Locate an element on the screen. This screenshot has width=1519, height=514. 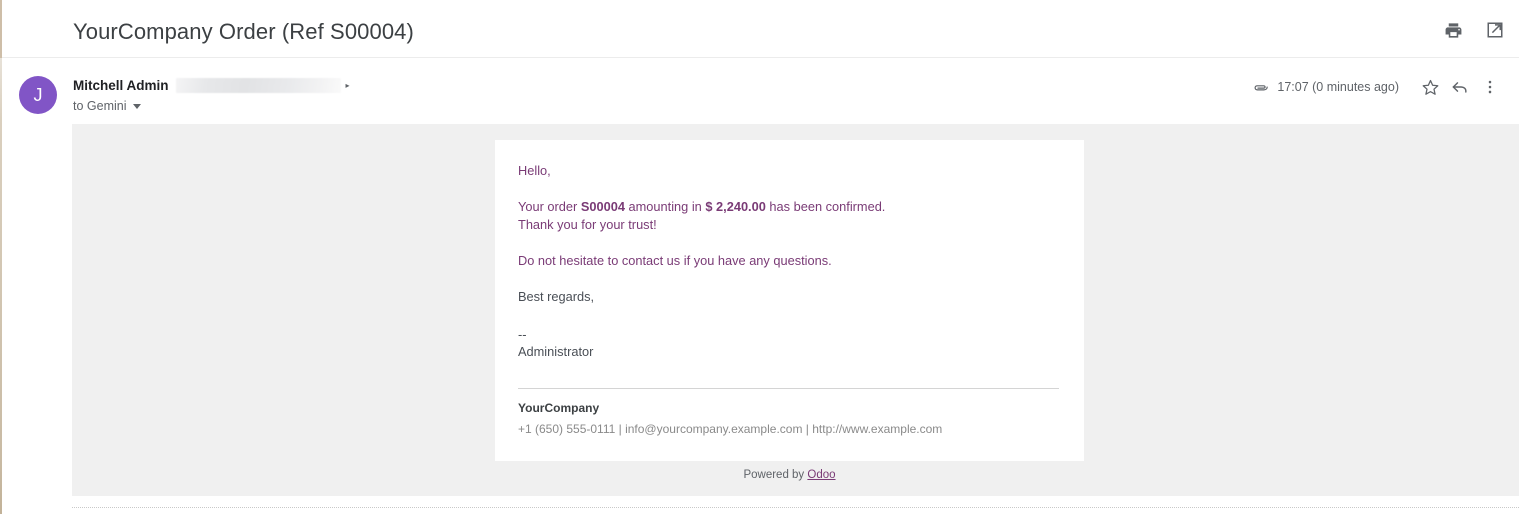
bottom-separator is located at coordinates (795, 507).